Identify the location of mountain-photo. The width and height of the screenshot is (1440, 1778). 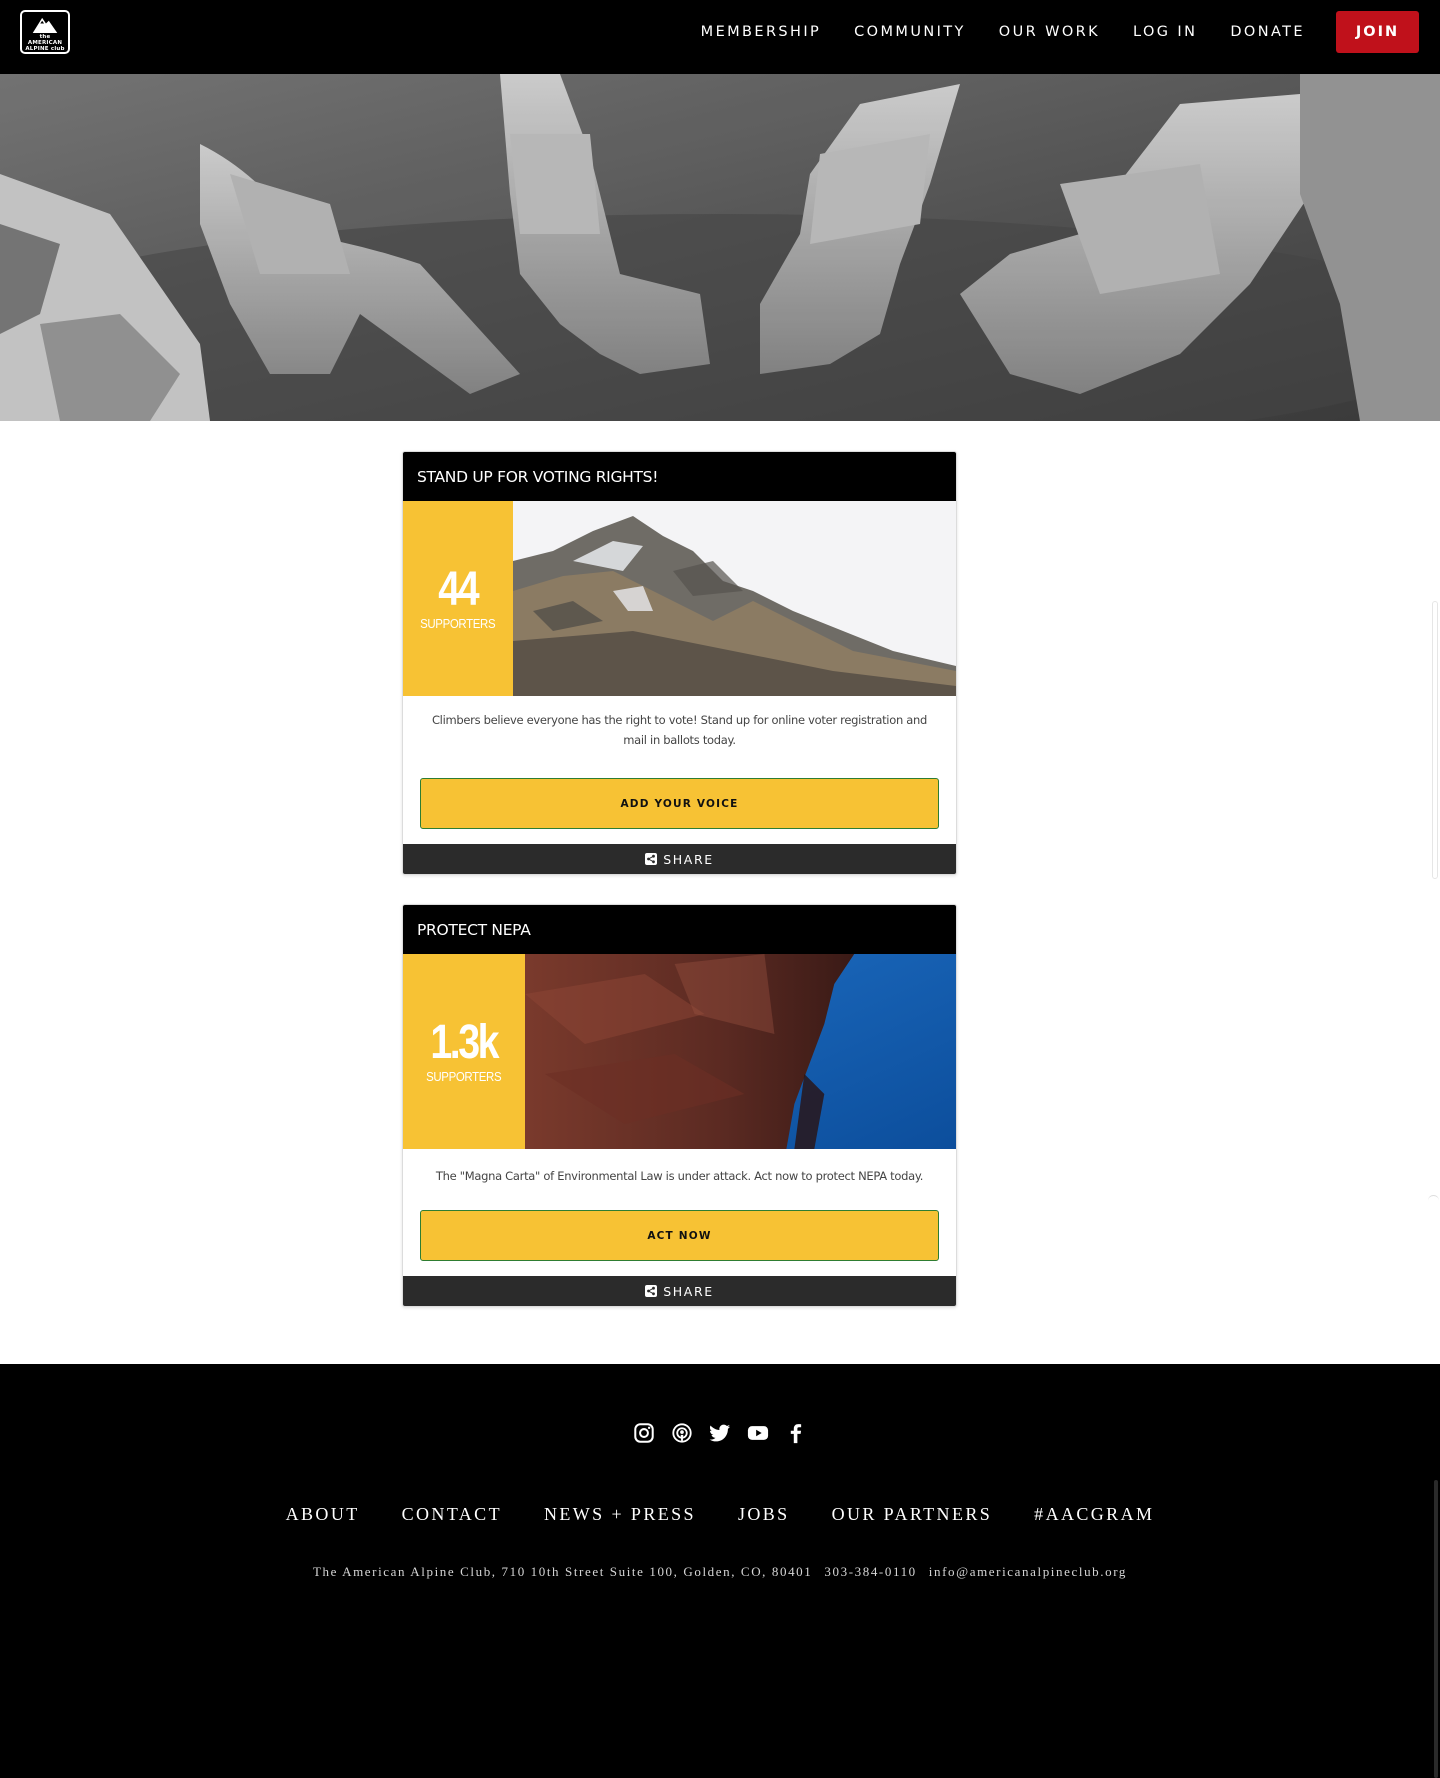
(734, 598).